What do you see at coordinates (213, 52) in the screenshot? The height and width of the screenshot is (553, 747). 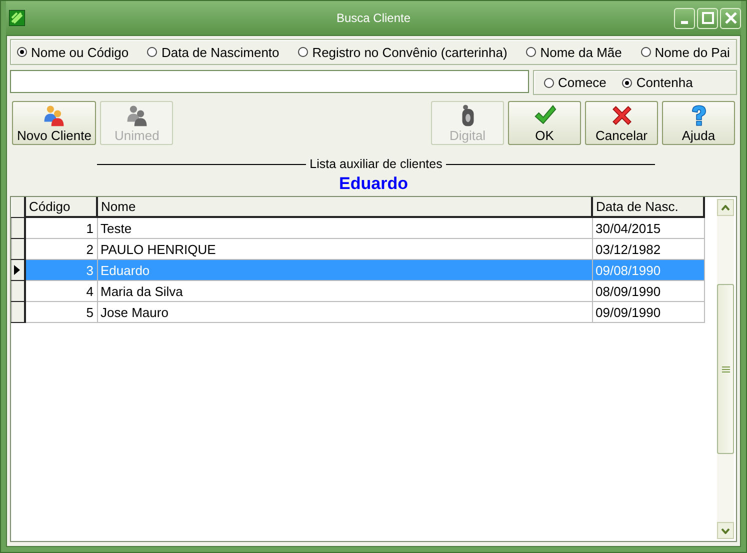 I see `radio-button: Data de Nascimento` at bounding box center [213, 52].